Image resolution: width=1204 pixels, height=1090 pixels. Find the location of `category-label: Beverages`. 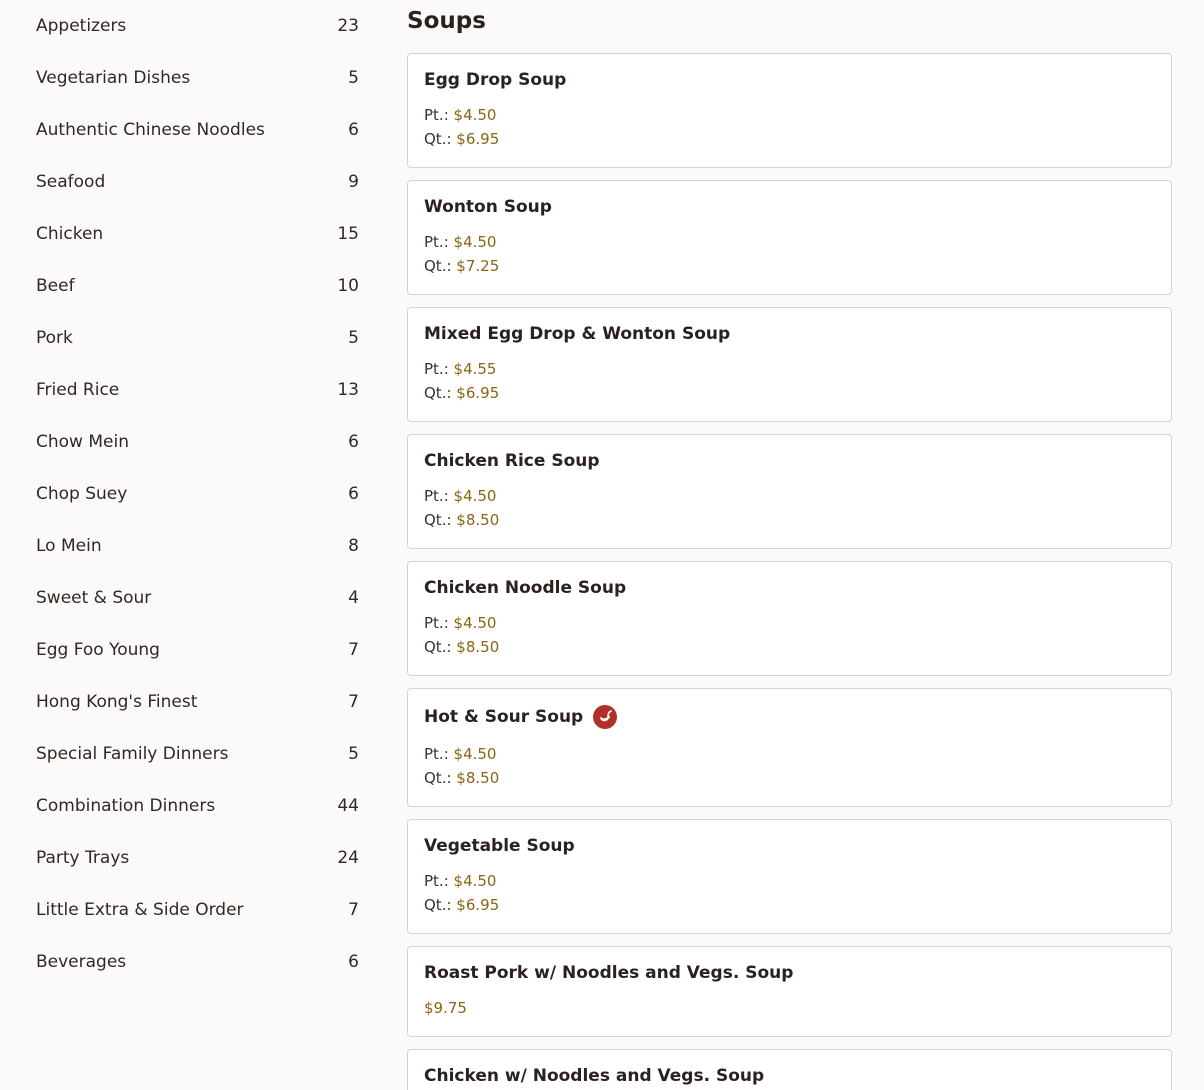

category-label: Beverages is located at coordinates (81, 962).